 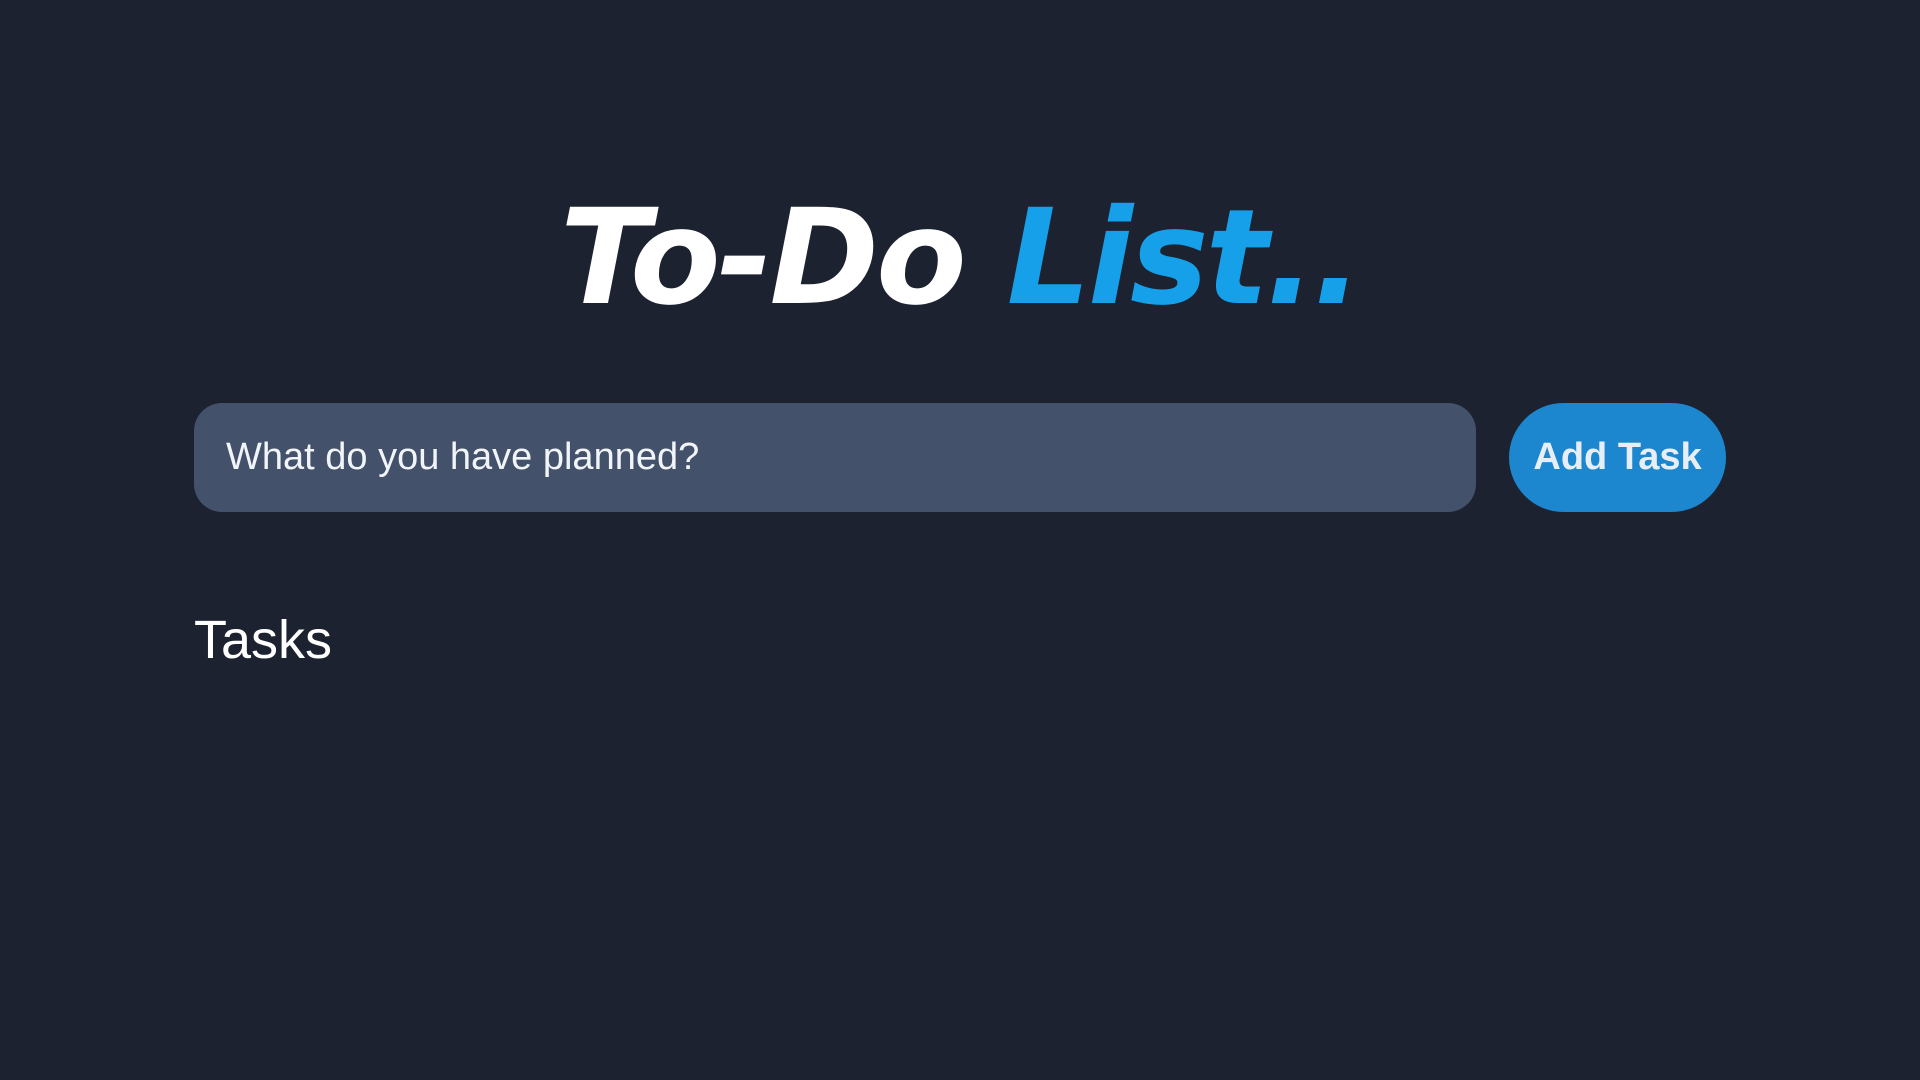 I want to click on add-task-button: Add Task, so click(x=1617, y=457).